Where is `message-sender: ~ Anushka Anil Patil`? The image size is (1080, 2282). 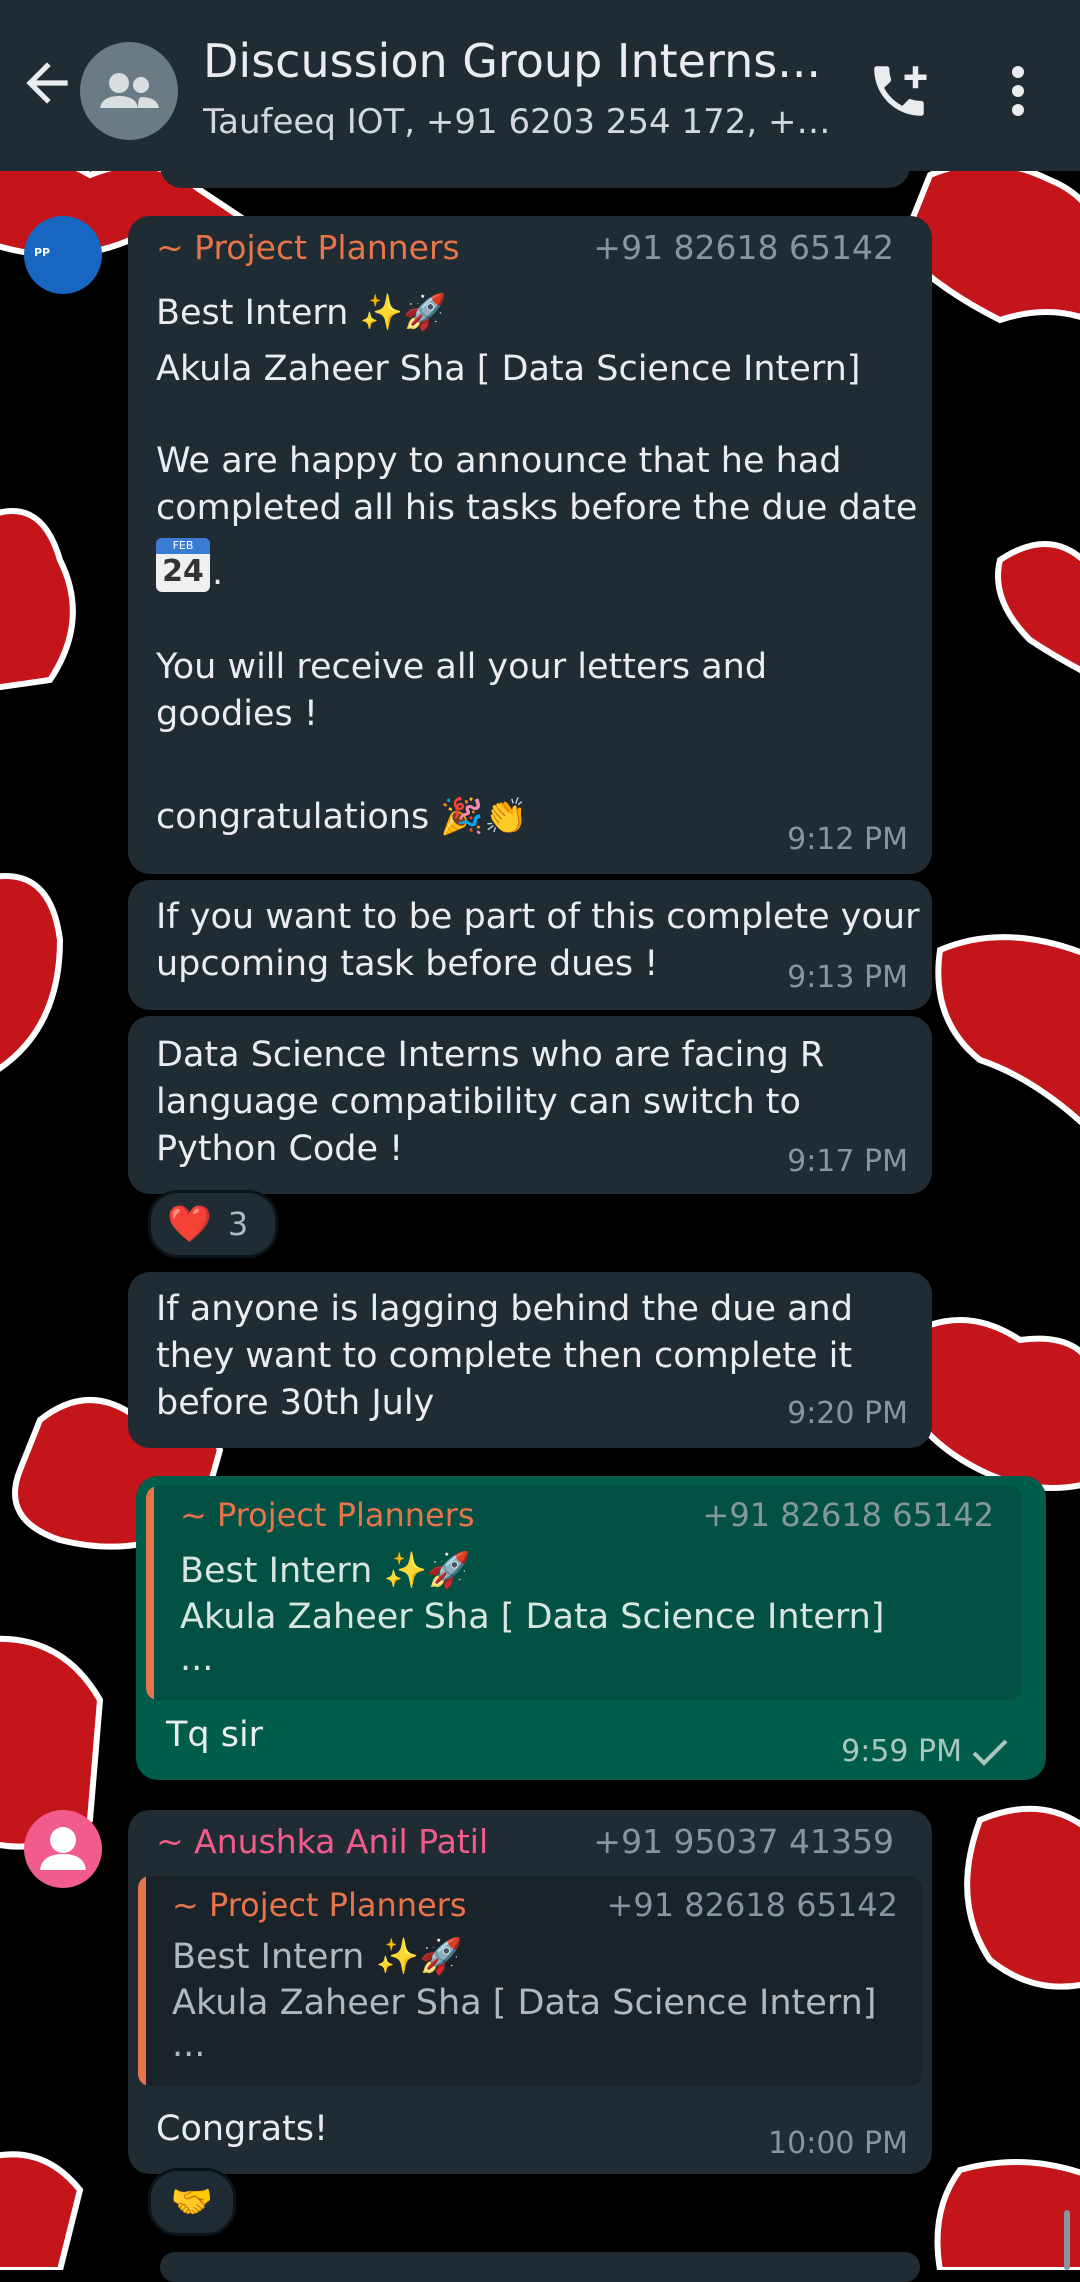 message-sender: ~ Anushka Anil Patil is located at coordinates (322, 1841).